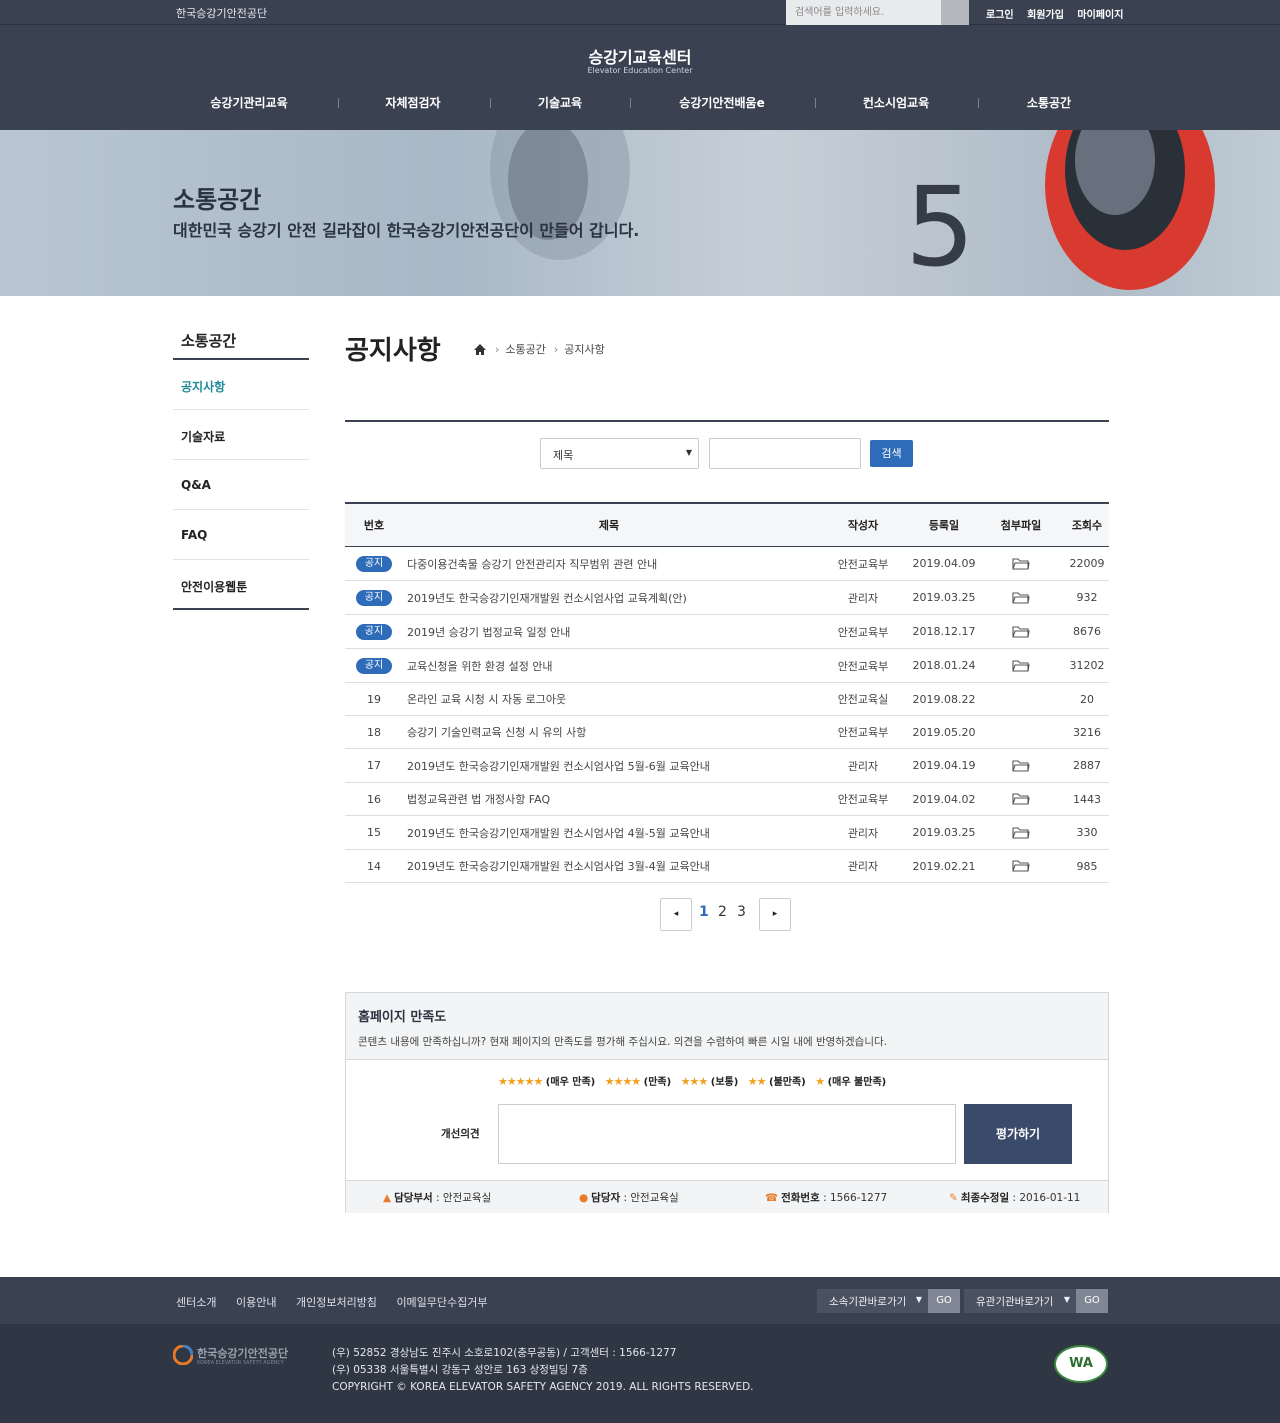  What do you see at coordinates (741, 912) in the screenshot?
I see `page-number: 3` at bounding box center [741, 912].